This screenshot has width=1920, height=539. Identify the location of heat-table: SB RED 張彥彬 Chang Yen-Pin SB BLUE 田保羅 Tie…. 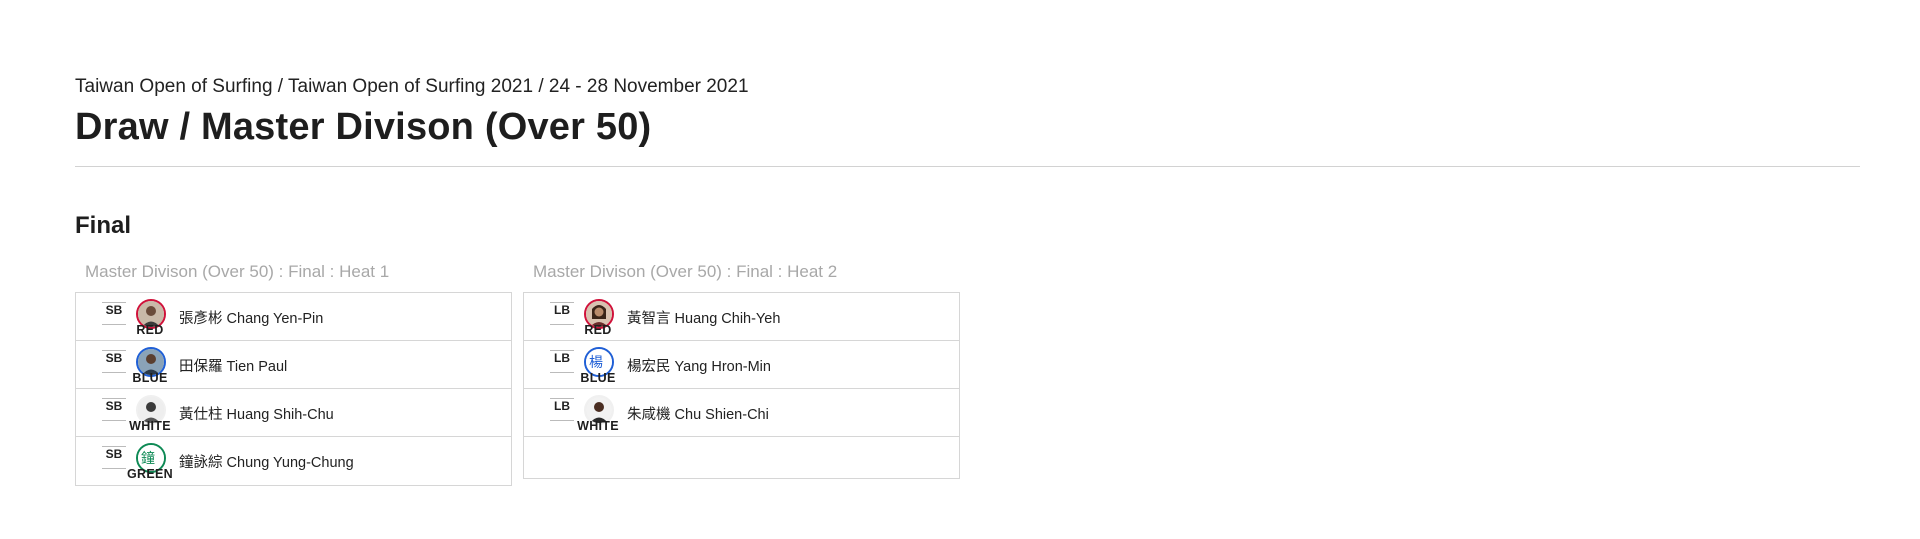
(293, 389).